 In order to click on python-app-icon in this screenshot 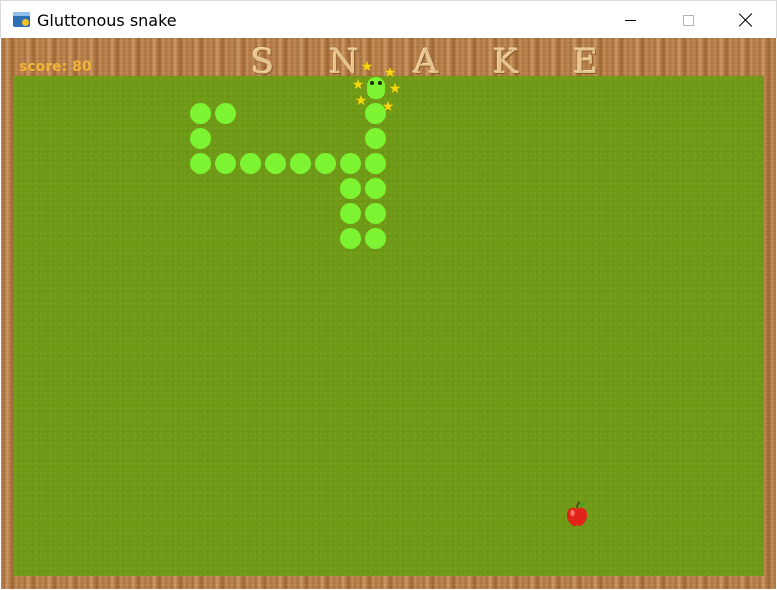, I will do `click(21, 19)`.